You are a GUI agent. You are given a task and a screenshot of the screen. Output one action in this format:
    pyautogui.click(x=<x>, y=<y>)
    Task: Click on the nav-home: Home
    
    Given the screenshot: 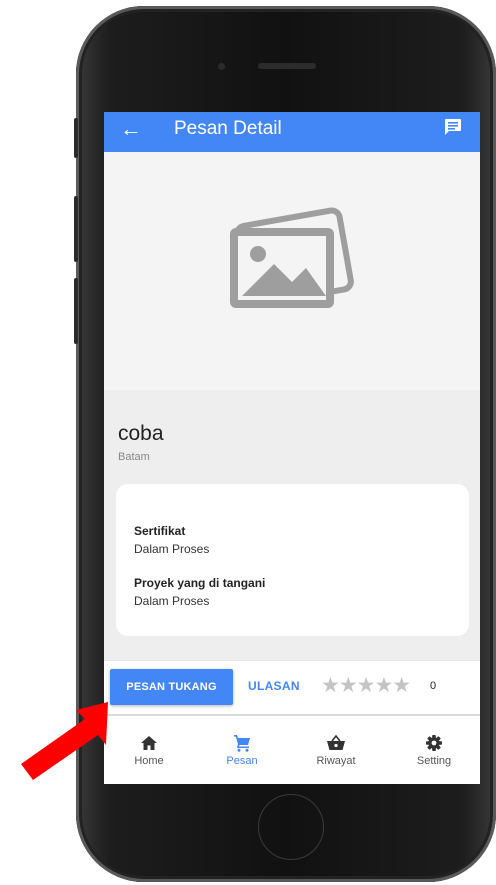 What is the action you would take?
    pyautogui.click(x=149, y=754)
    